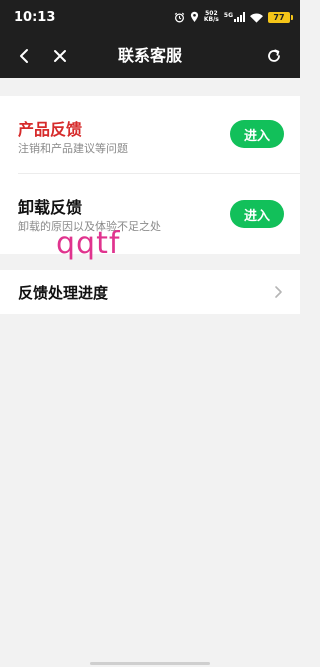 The height and width of the screenshot is (667, 320). What do you see at coordinates (150, 663) in the screenshot?
I see `home-indicator` at bounding box center [150, 663].